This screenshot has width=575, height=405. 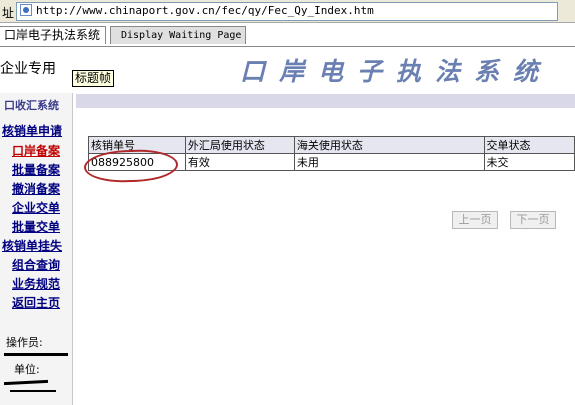 What do you see at coordinates (36, 226) in the screenshot?
I see `sidebar-item-batch-submit: 批量交单` at bounding box center [36, 226].